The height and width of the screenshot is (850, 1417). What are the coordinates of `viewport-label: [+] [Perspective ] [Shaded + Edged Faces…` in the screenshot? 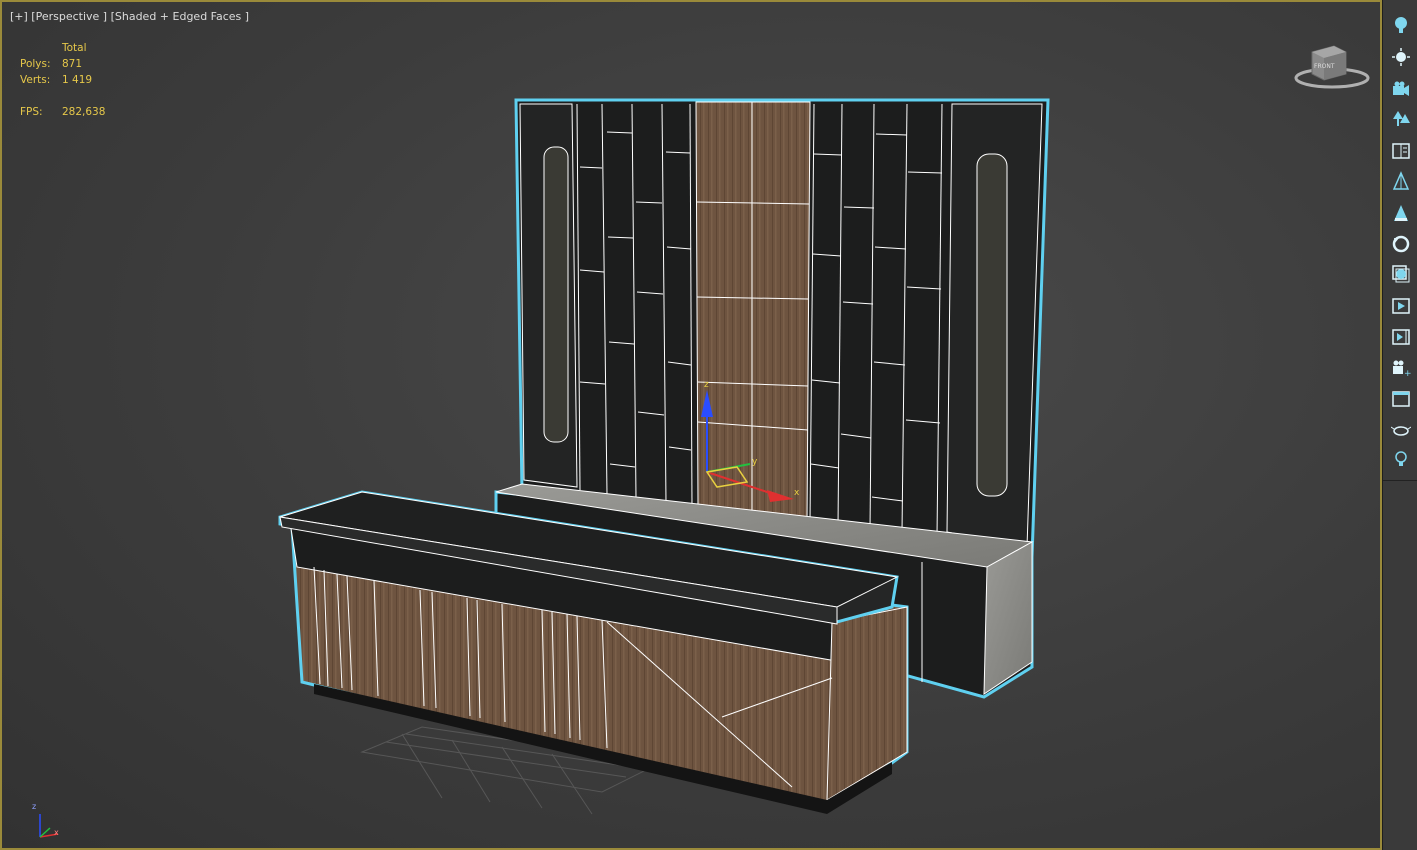 It's located at (129, 16).